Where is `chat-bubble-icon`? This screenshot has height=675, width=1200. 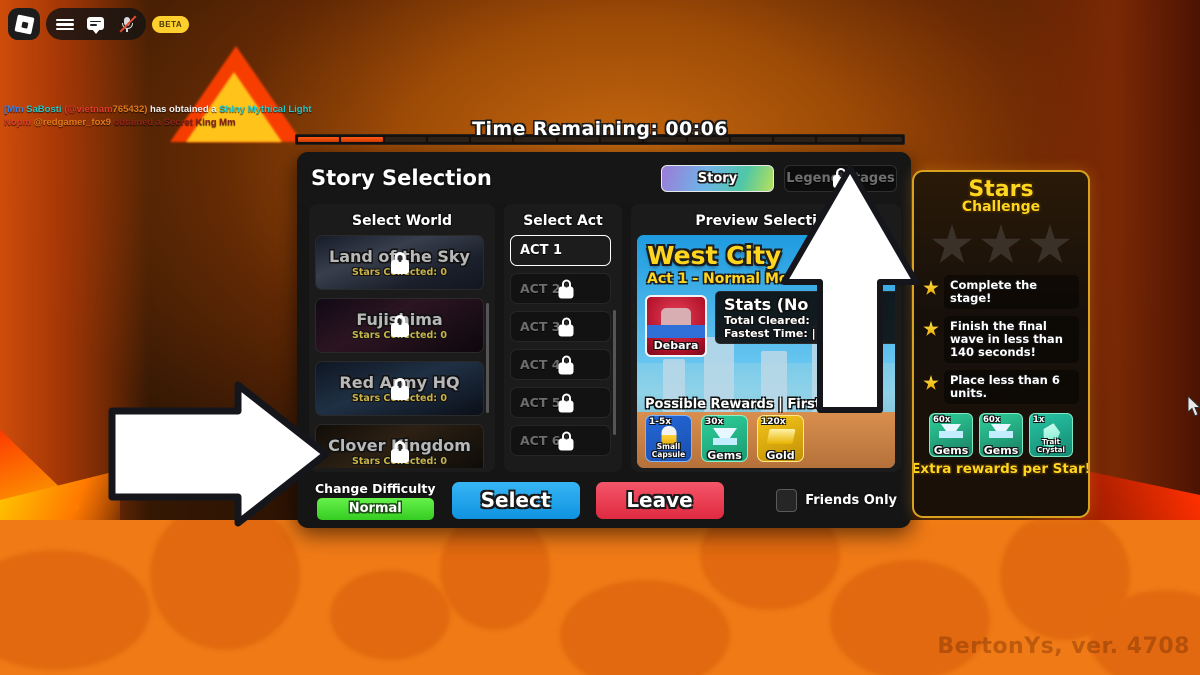 chat-bubble-icon is located at coordinates (96, 24).